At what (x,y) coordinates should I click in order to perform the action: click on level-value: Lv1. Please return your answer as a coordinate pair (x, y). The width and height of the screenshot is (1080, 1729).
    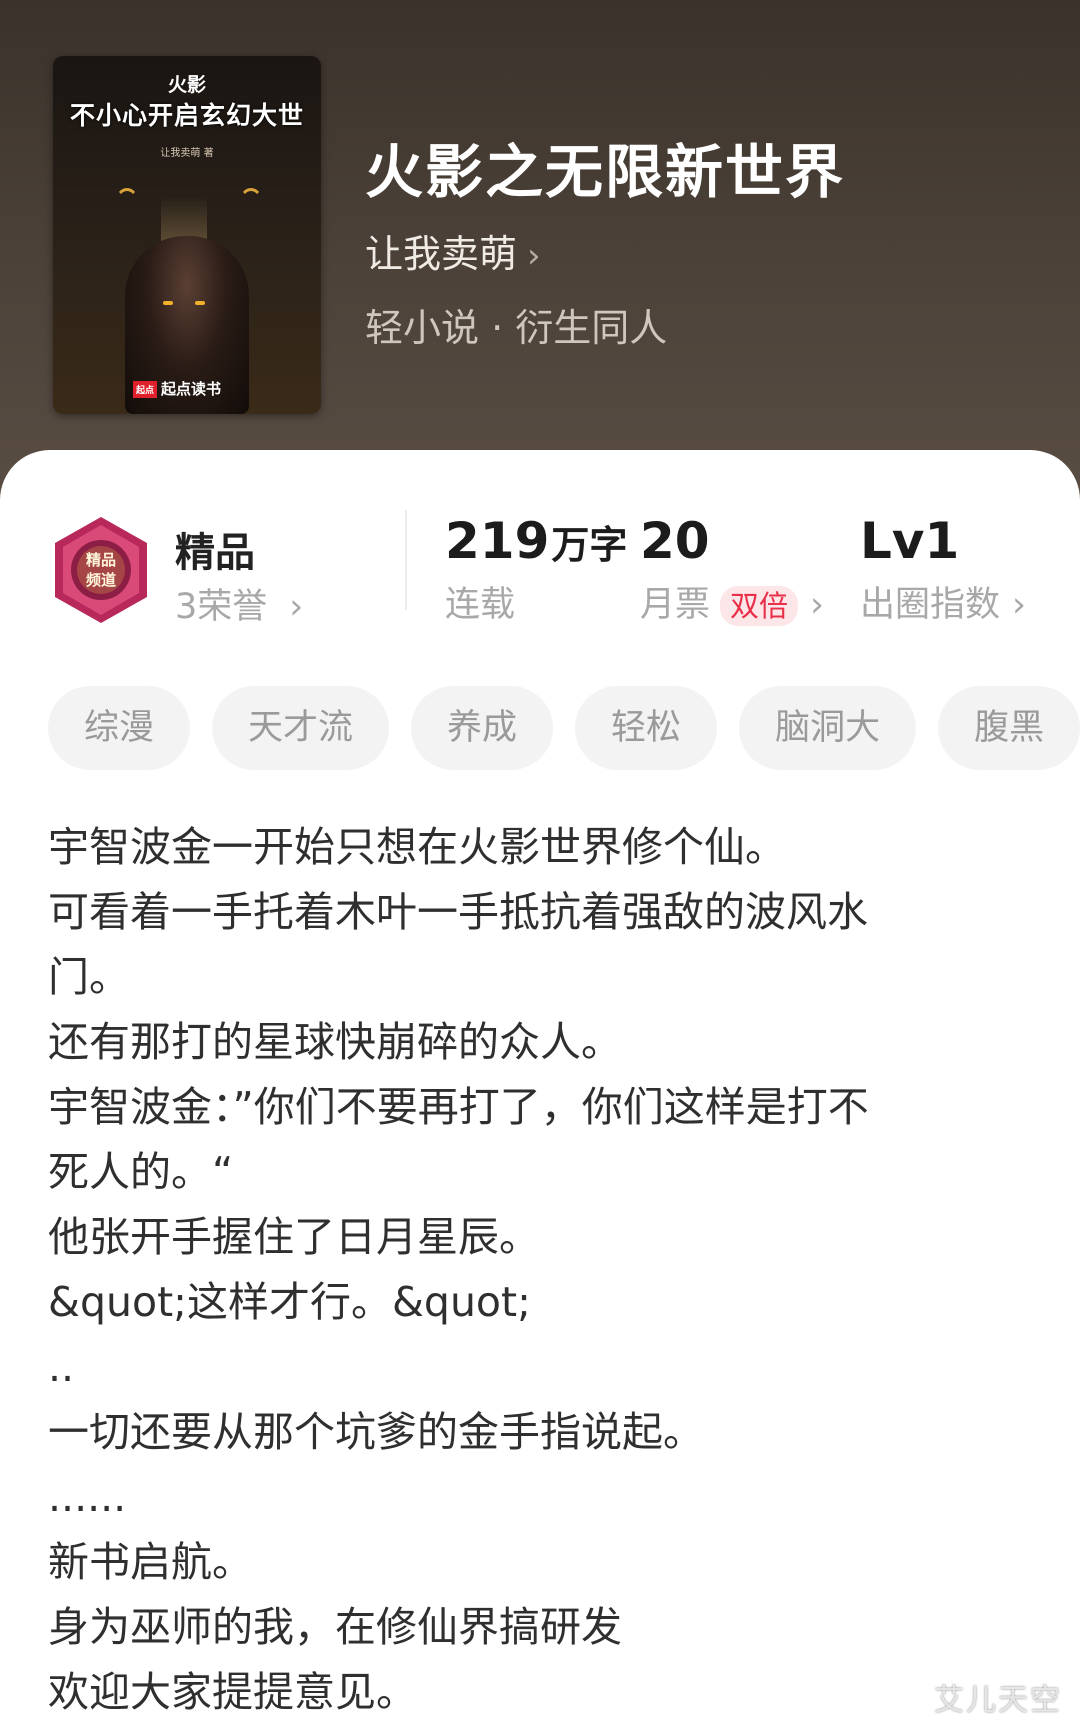
    Looking at the image, I should click on (910, 541).